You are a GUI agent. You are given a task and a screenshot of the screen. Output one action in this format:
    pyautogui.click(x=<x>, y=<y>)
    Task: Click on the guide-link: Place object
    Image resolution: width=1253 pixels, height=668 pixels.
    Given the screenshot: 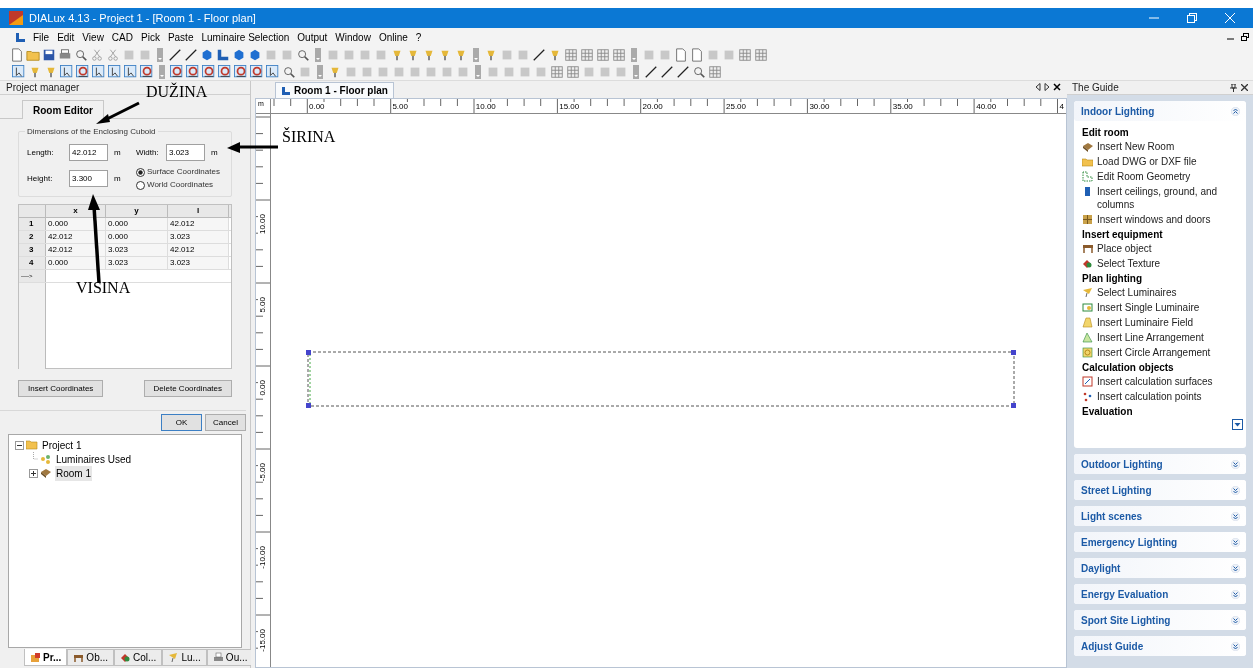 What is the action you would take?
    pyautogui.click(x=1167, y=248)
    